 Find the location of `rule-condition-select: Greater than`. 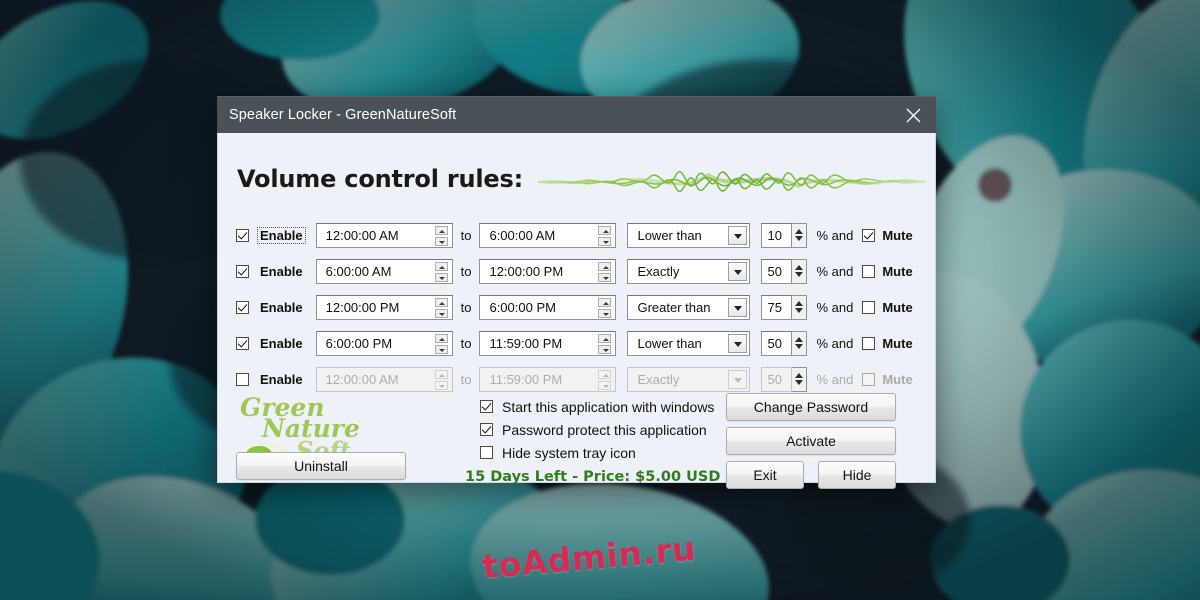

rule-condition-select: Greater than is located at coordinates (689, 307).